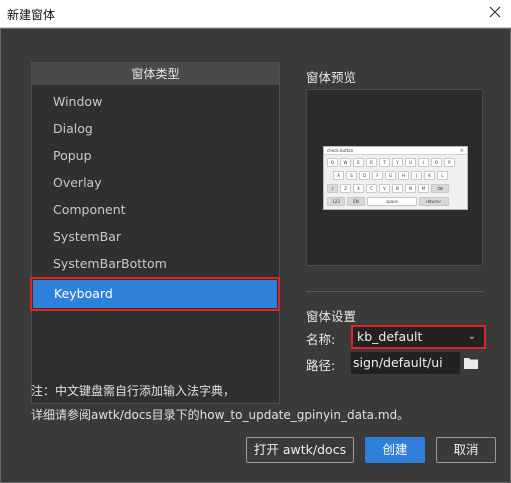 Image resolution: width=511 pixels, height=483 pixels. I want to click on type-item-window: Window, so click(155, 101).